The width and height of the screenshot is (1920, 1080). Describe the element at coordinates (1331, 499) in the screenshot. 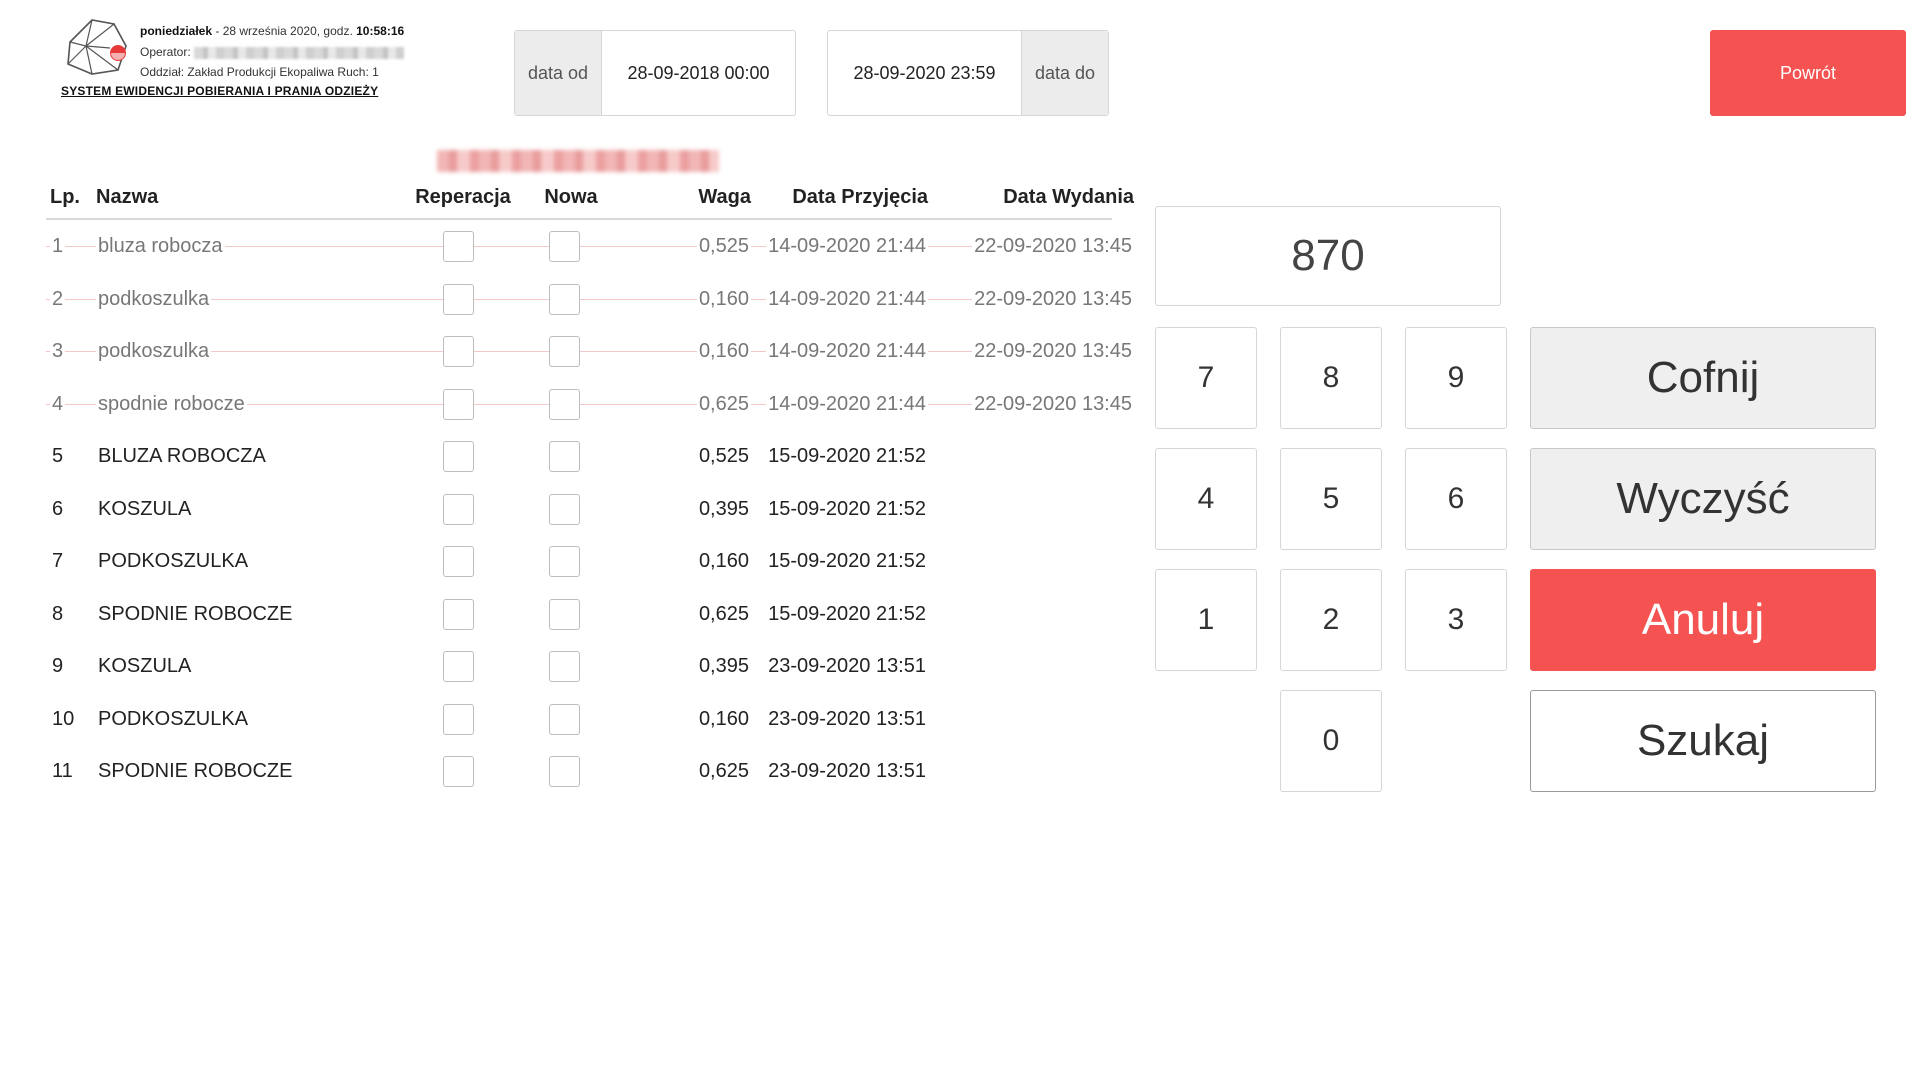

I see `key-5: 5` at that location.